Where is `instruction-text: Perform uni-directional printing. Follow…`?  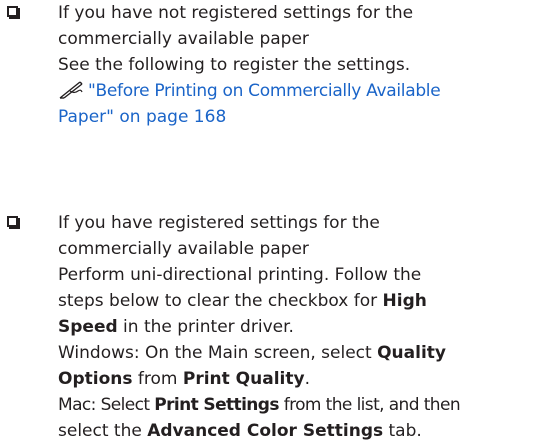 instruction-text: Perform uni-directional printing. Follow… is located at coordinates (240, 275).